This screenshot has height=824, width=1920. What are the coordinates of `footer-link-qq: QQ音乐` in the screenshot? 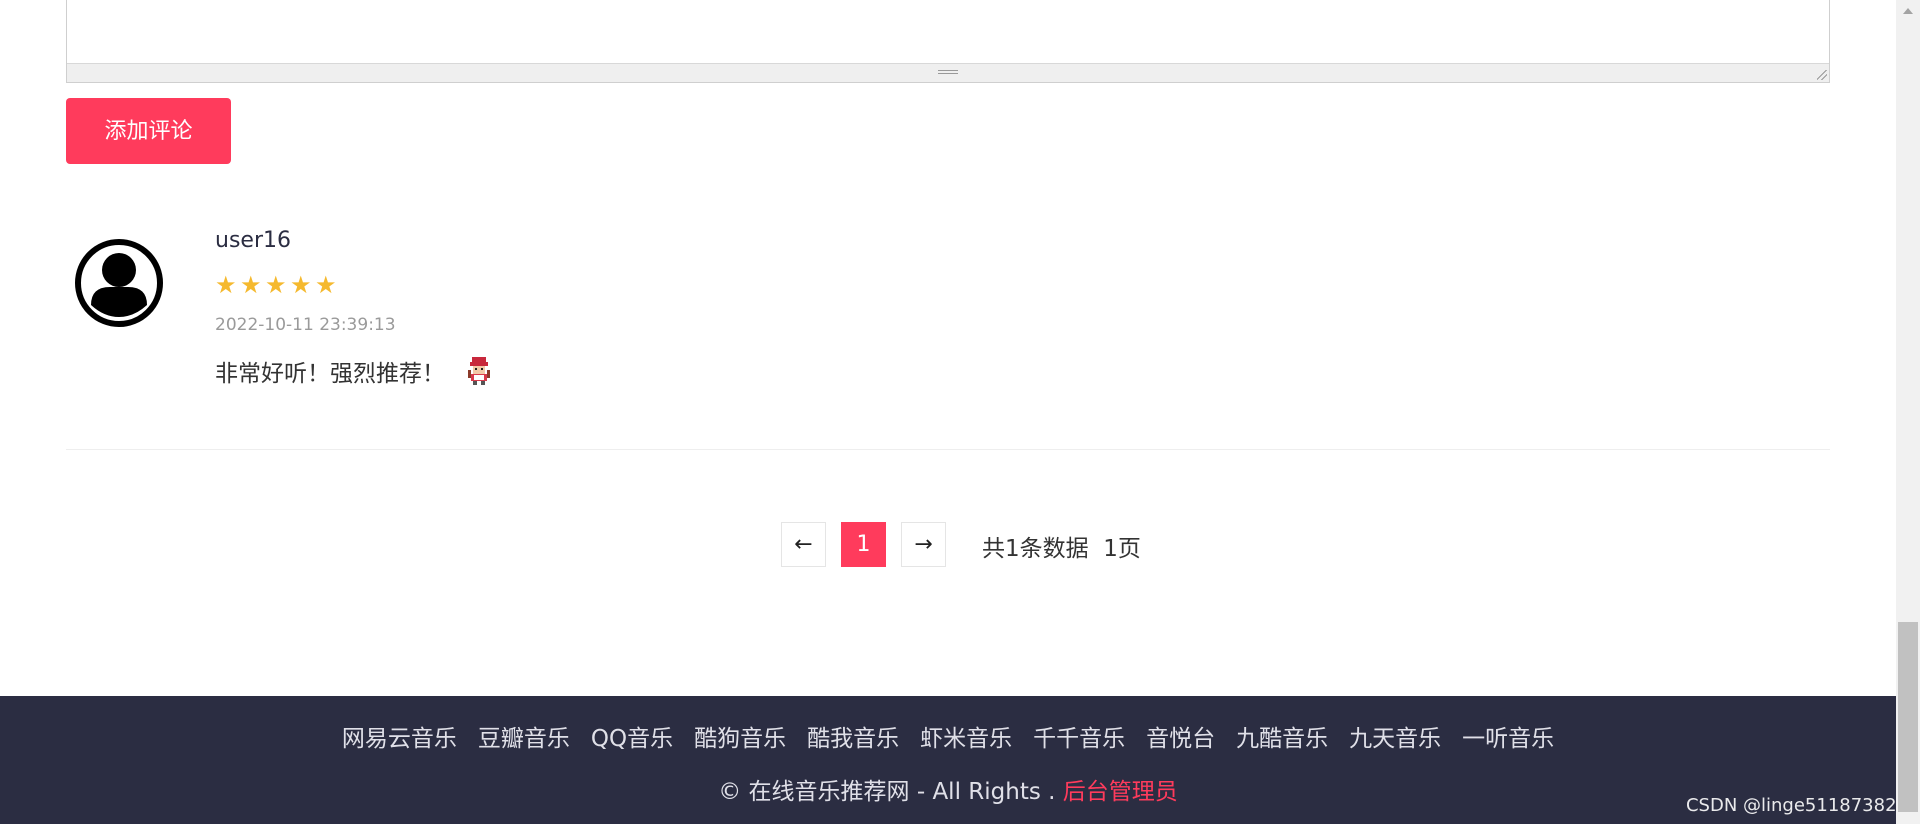 It's located at (632, 736).